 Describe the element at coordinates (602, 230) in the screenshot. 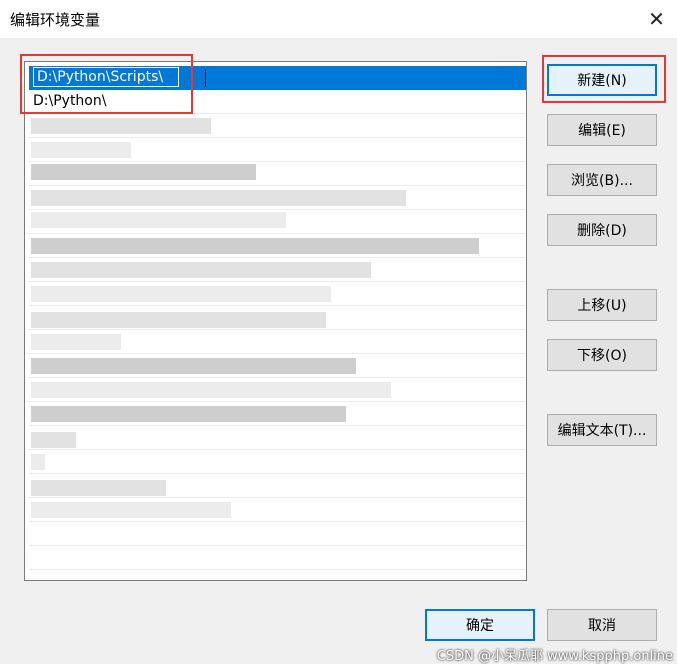

I see `delete-button: 删除(D)` at that location.